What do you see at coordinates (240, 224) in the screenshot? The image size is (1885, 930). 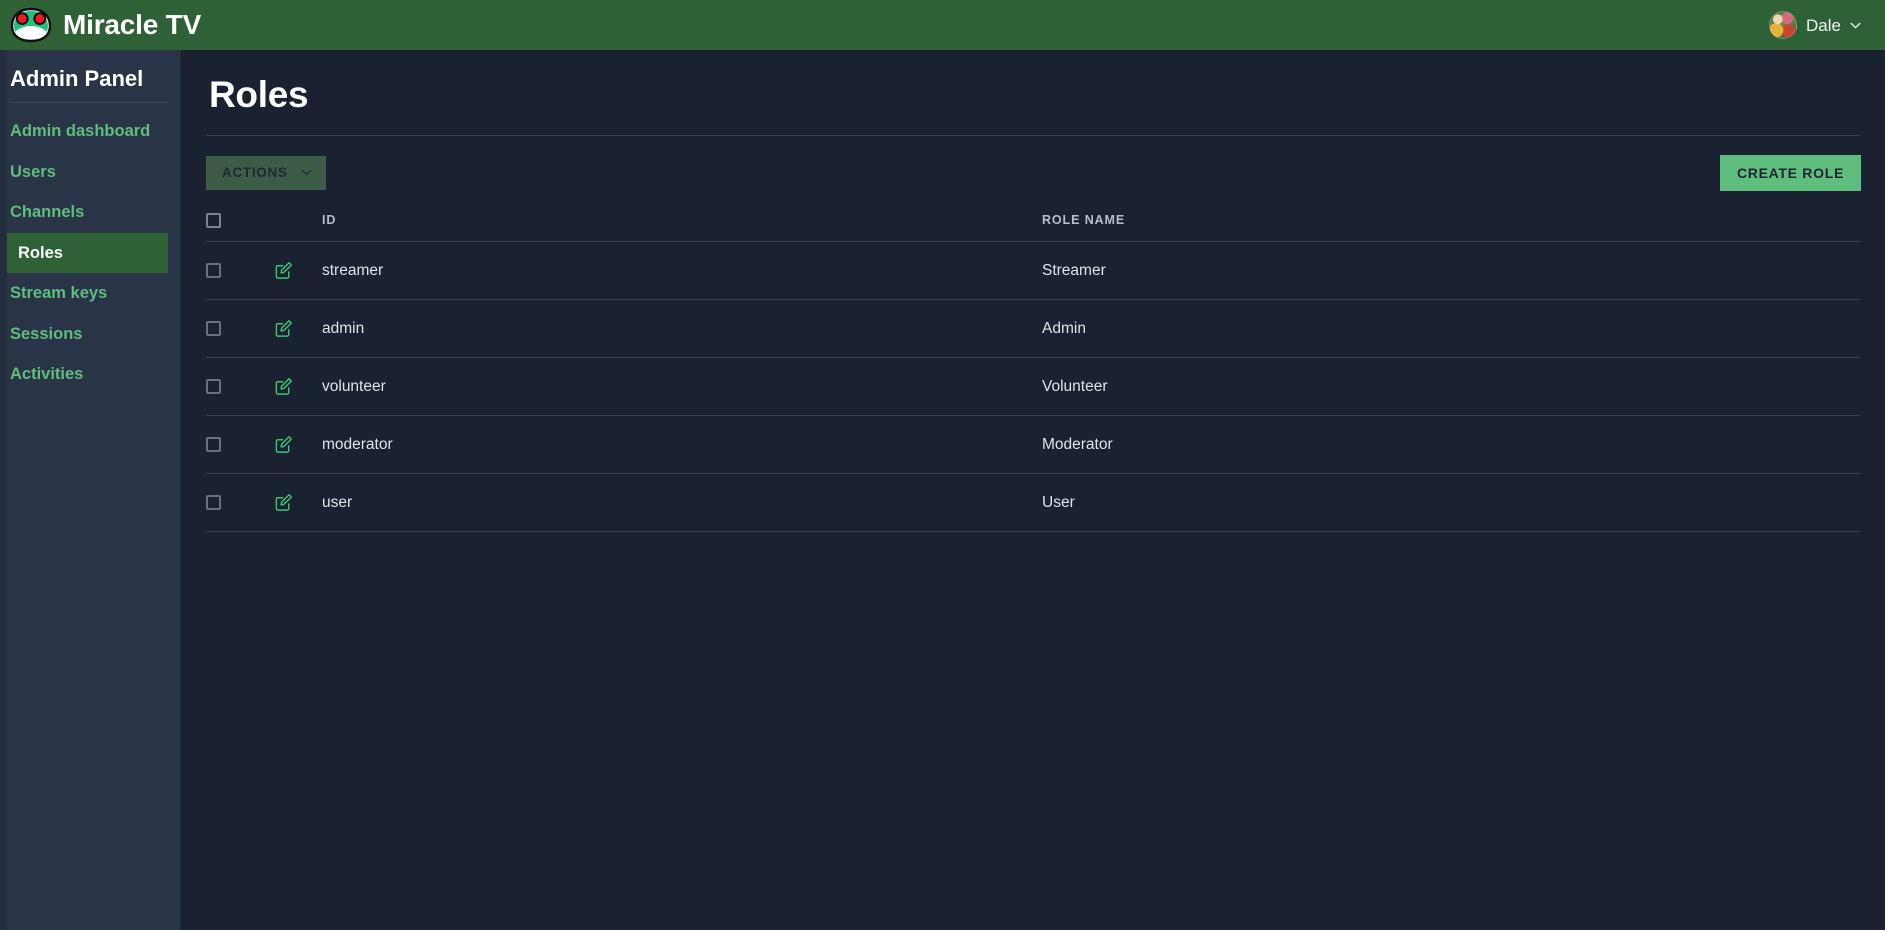 I see `select-all-header` at bounding box center [240, 224].